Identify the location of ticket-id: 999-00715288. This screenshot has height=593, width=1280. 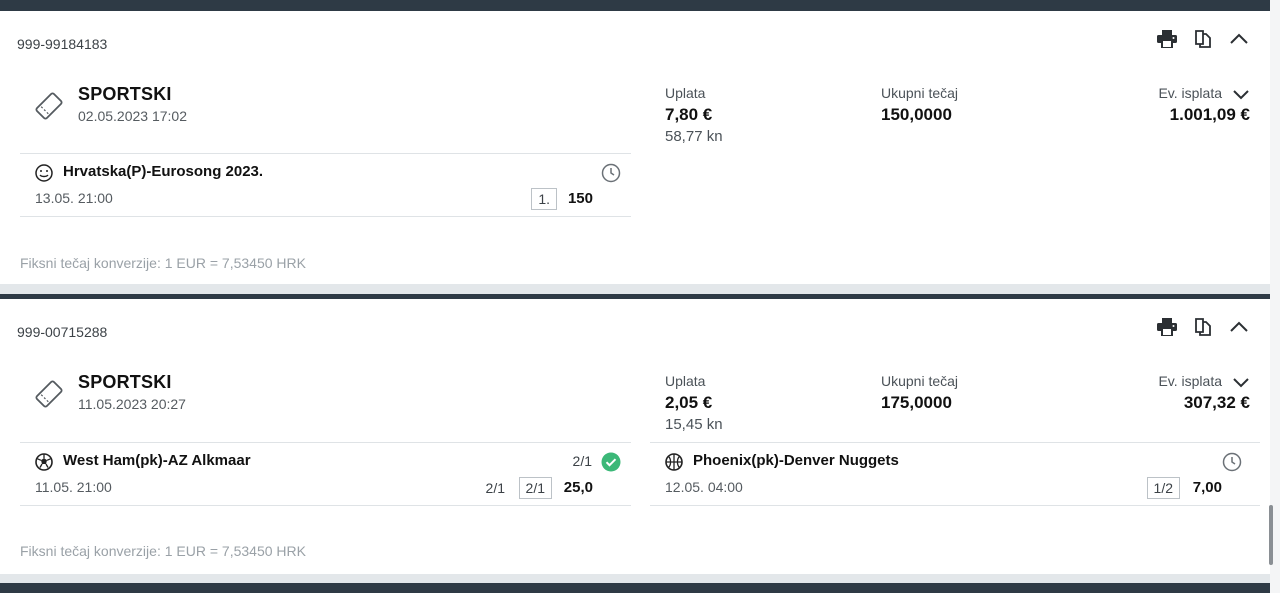
(62, 332).